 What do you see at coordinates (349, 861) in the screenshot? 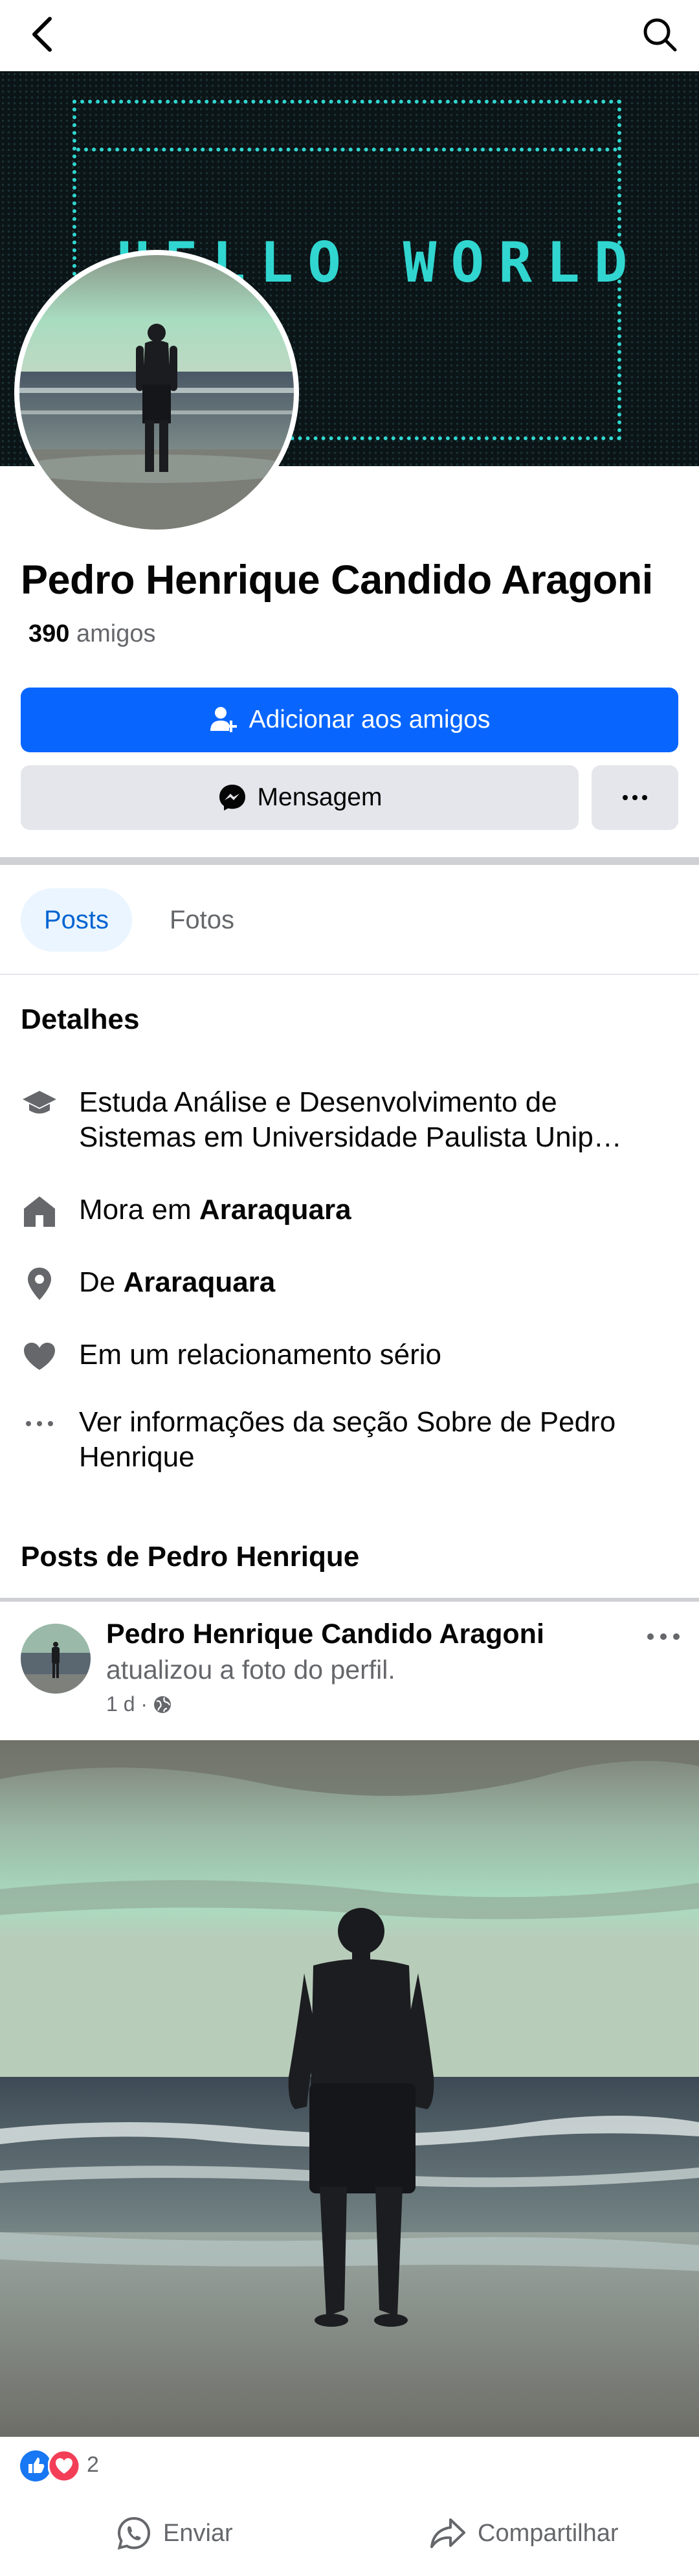
I see `section-divider` at bounding box center [349, 861].